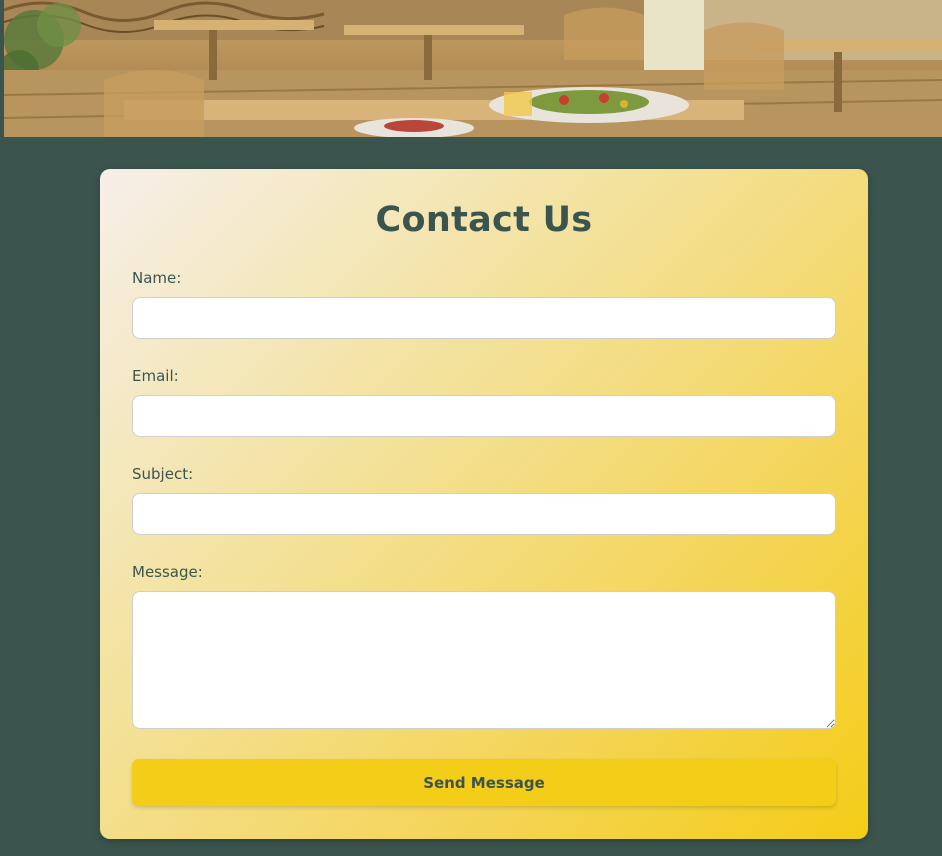 The height and width of the screenshot is (856, 942). I want to click on message-textarea, so click(484, 660).